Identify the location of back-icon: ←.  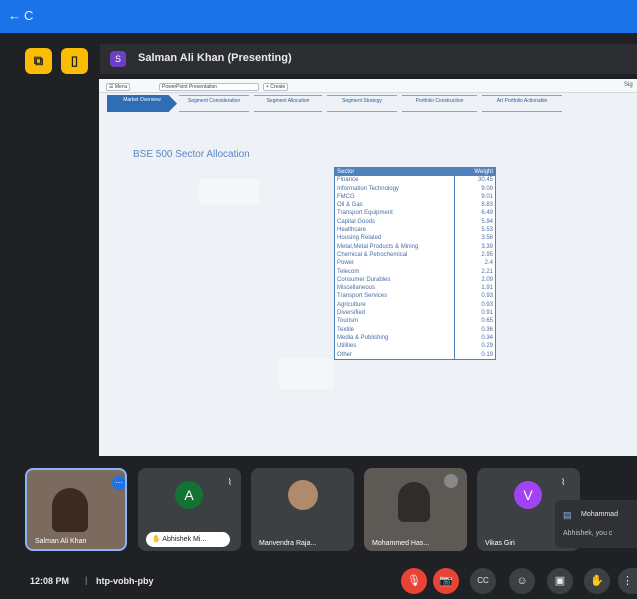
(14, 15).